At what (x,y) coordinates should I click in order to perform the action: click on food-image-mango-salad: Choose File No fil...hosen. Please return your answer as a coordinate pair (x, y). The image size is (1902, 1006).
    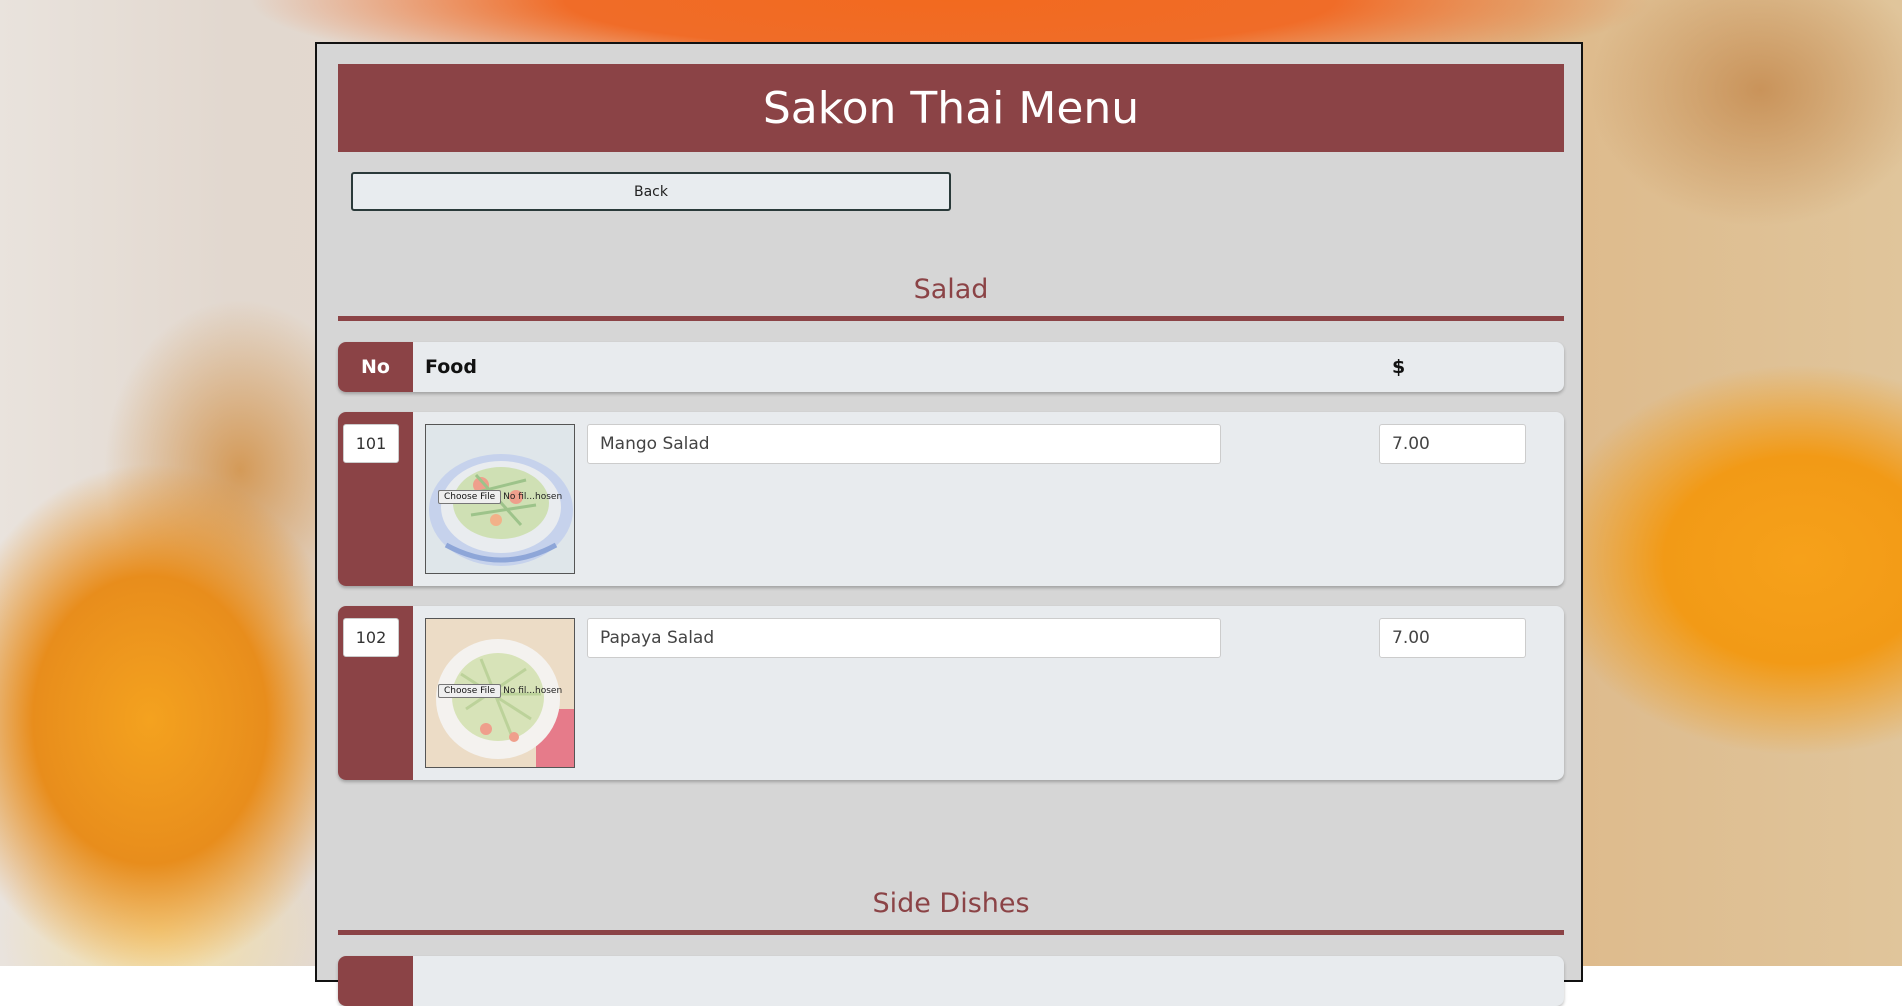
    Looking at the image, I should click on (500, 499).